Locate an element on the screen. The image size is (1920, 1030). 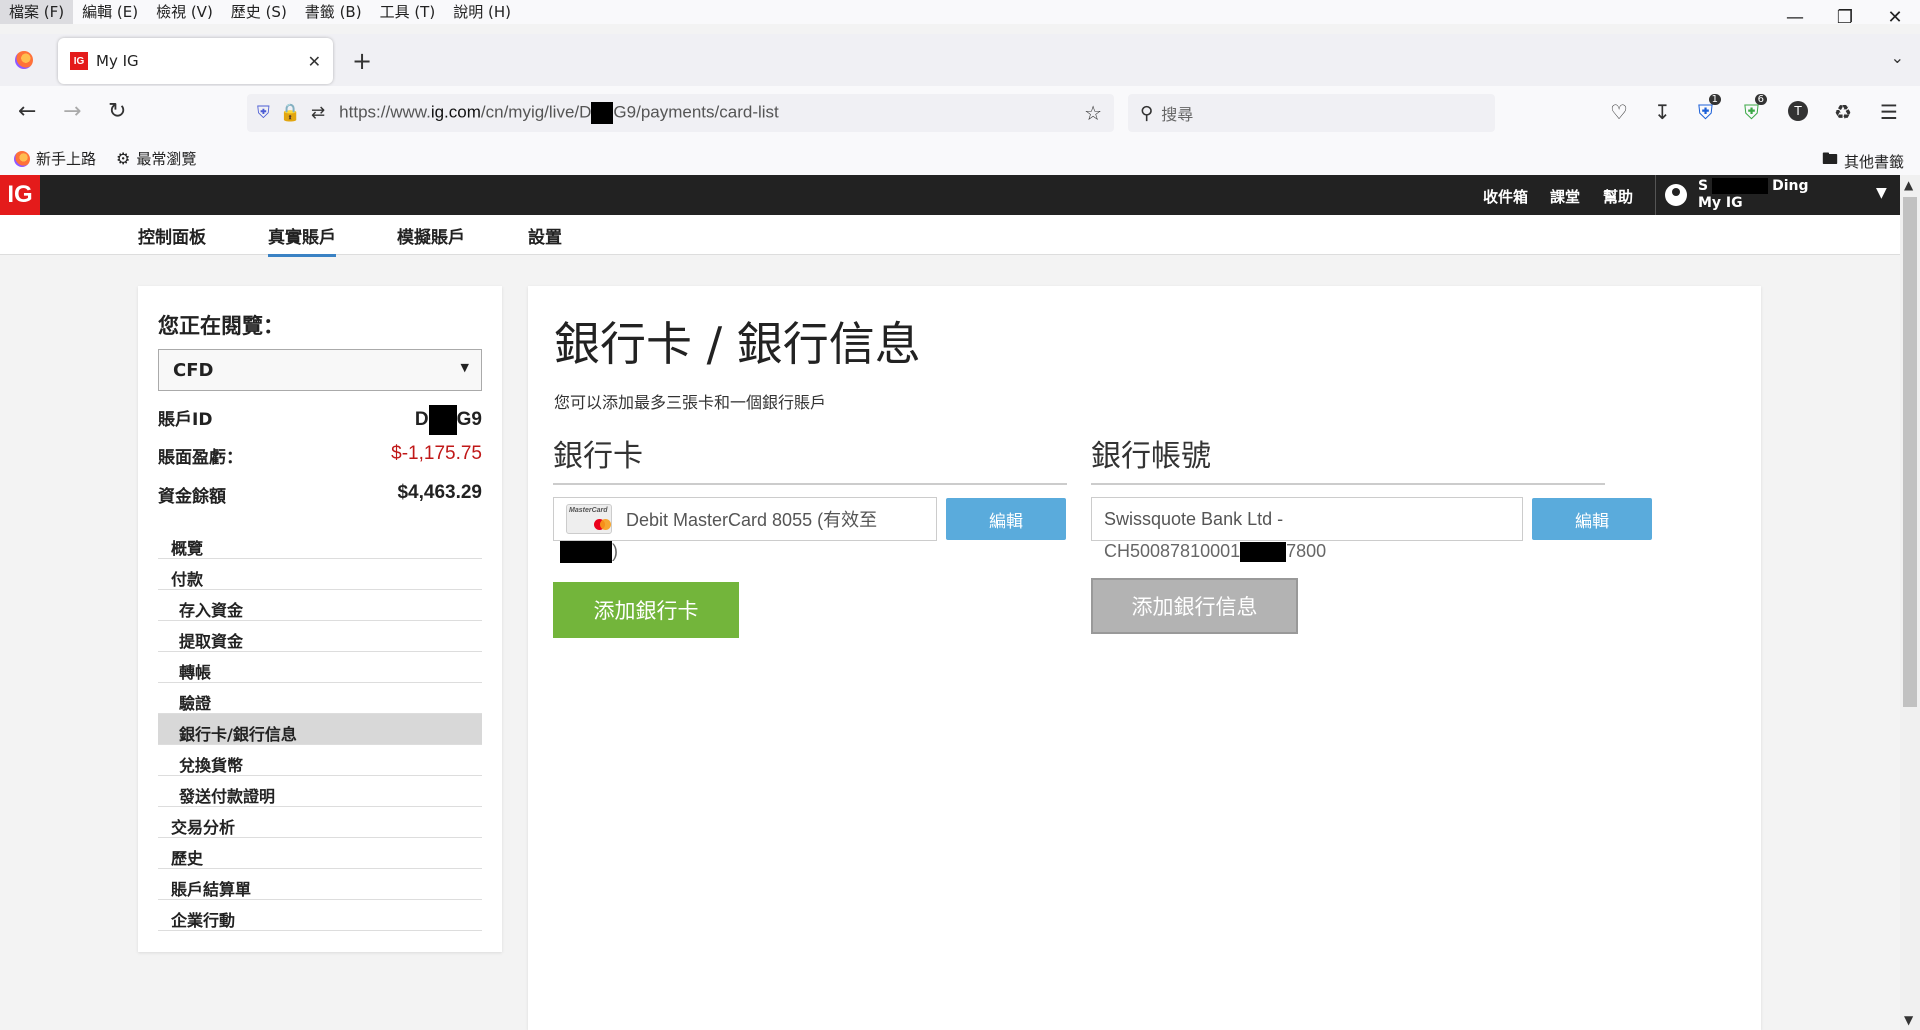
site-header: IG 收件箱 課堂 幫助 S Ding My IG ▼ is located at coordinates (950, 195).